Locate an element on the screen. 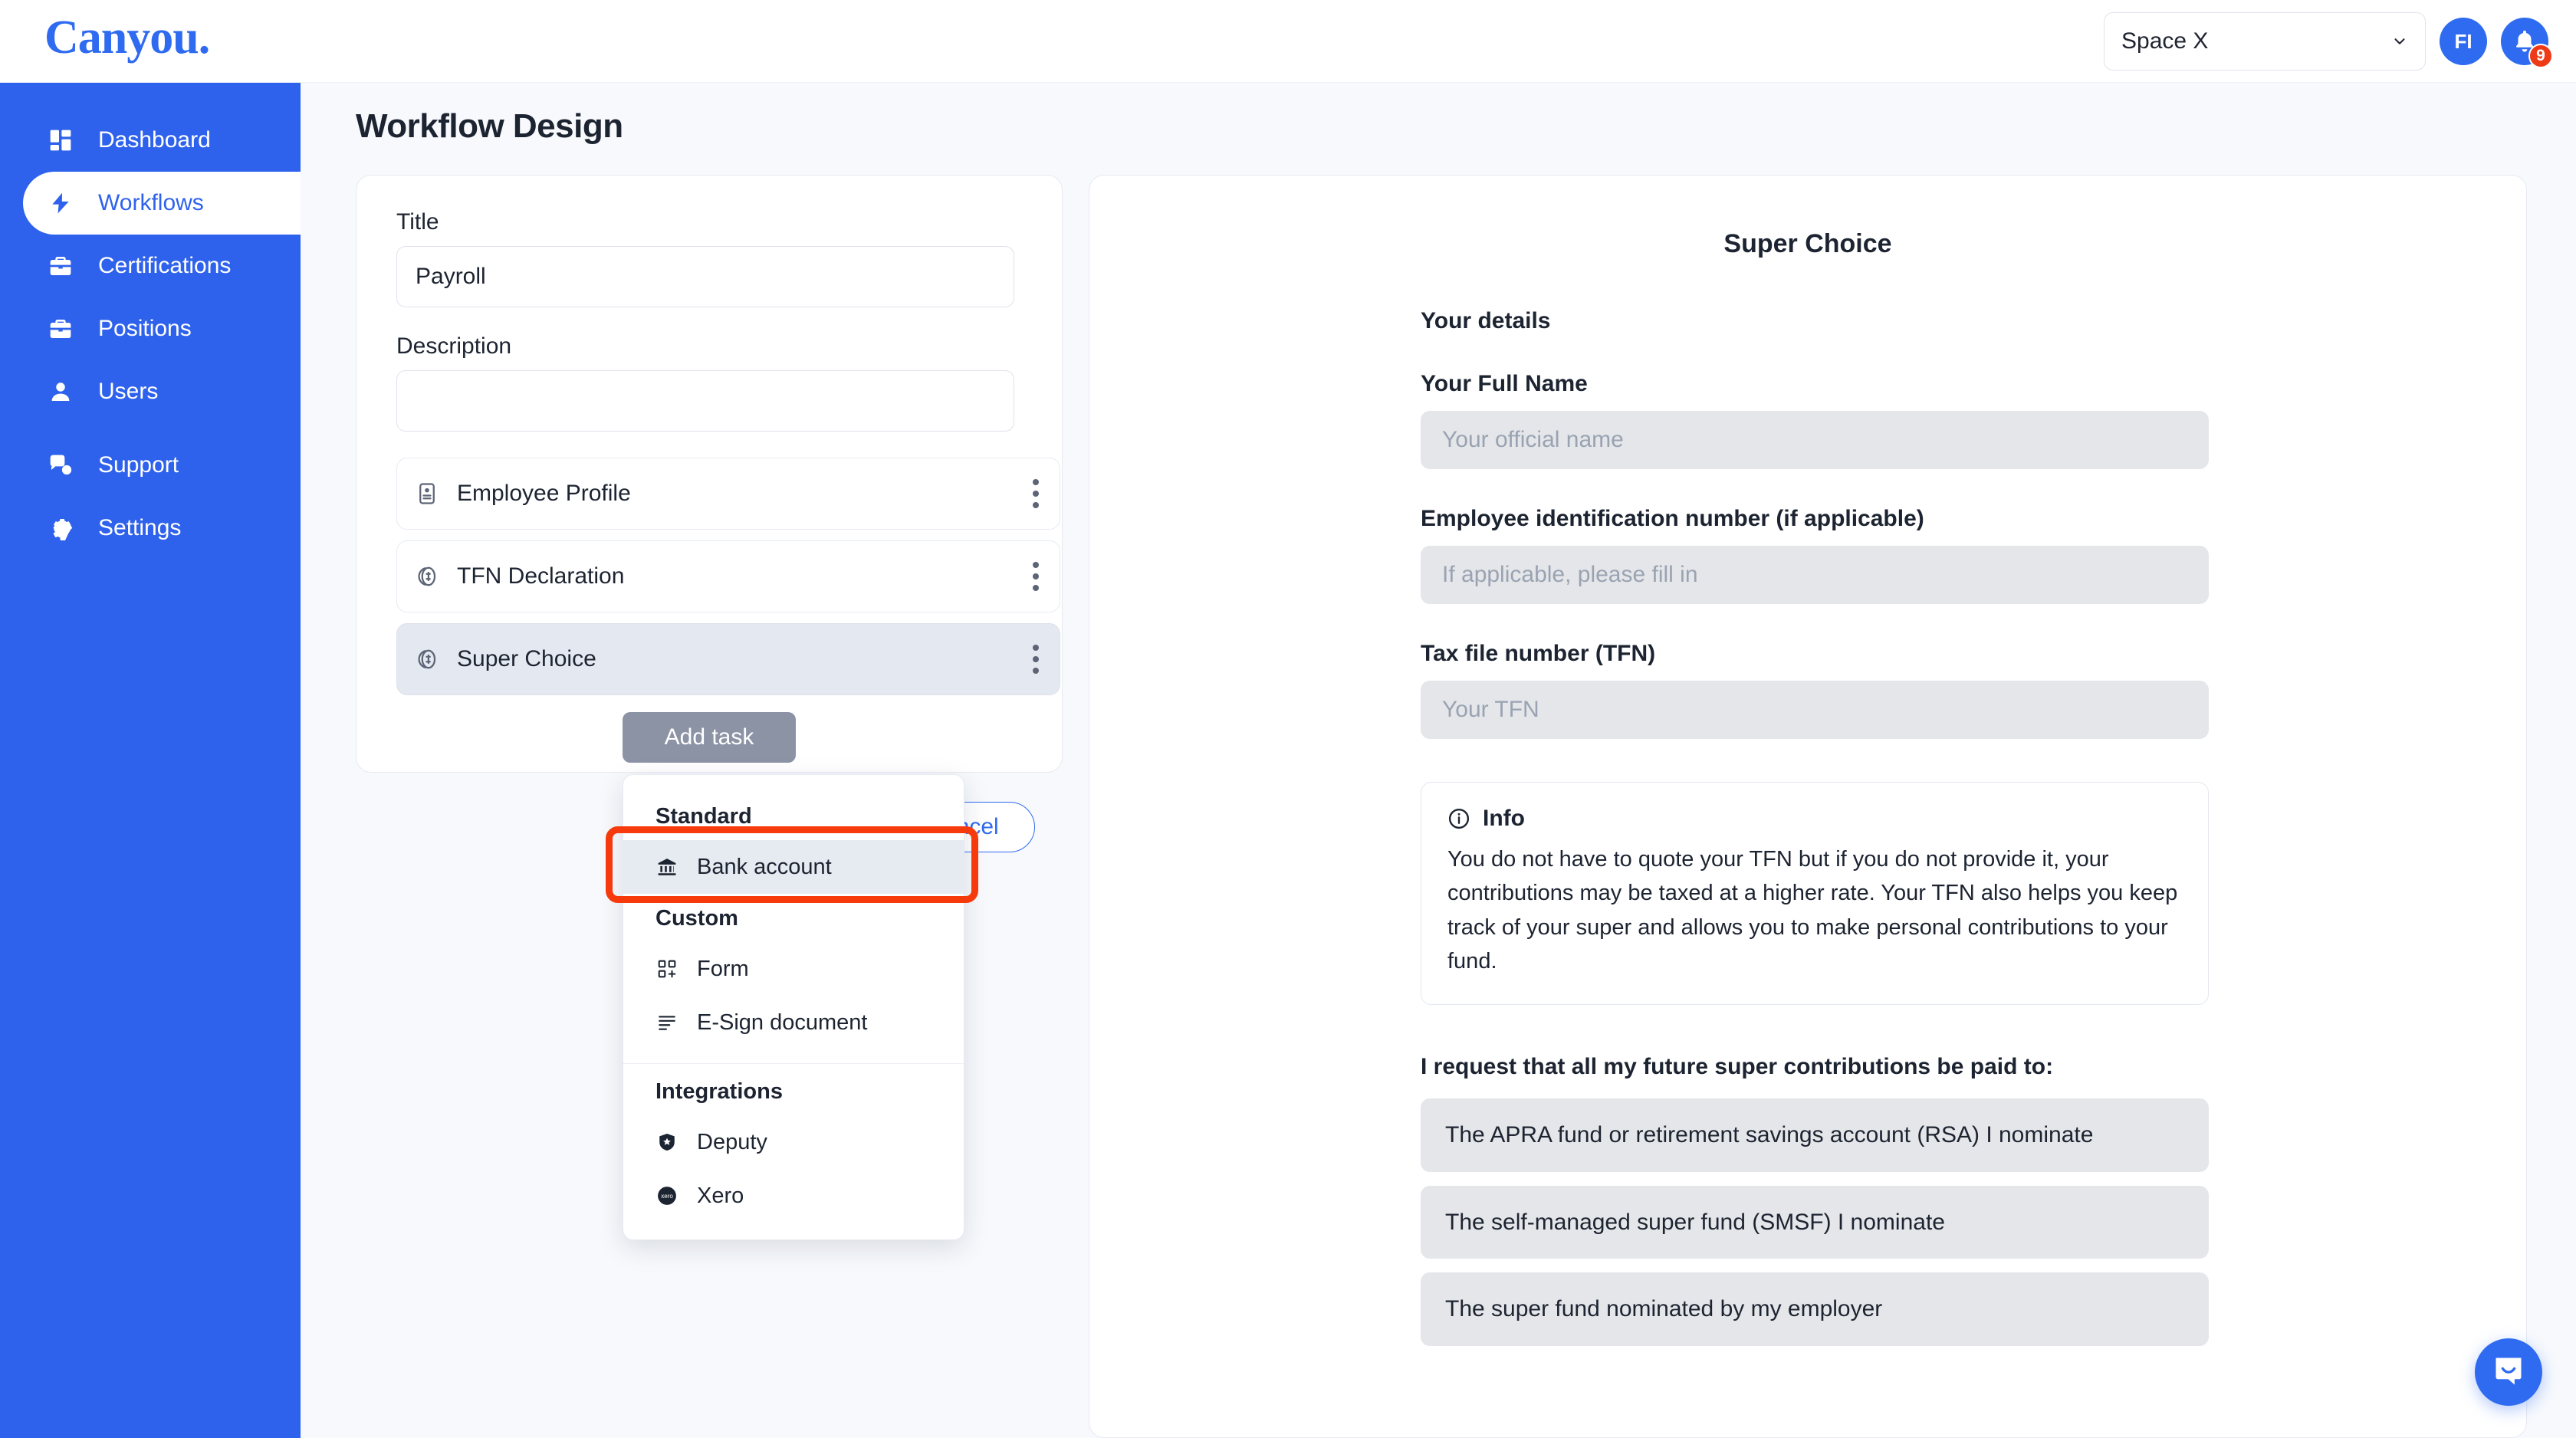 This screenshot has width=2576, height=1438. full-name-placeholder: Your official name is located at coordinates (1533, 439).